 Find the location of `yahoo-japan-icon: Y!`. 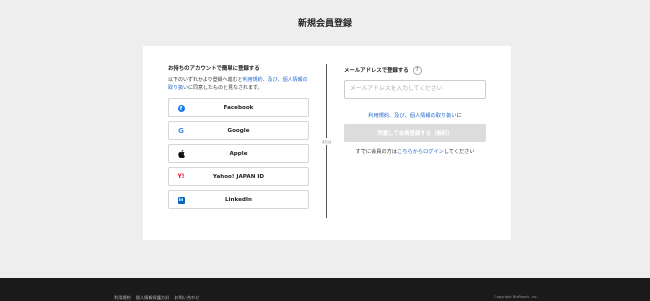

yahoo-japan-icon: Y! is located at coordinates (181, 177).